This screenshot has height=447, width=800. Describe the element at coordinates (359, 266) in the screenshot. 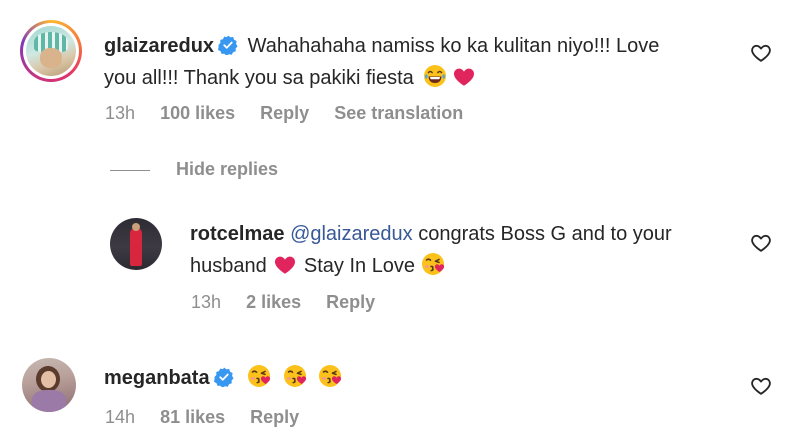

I see `comment-text-2c: Stay In Love` at that location.